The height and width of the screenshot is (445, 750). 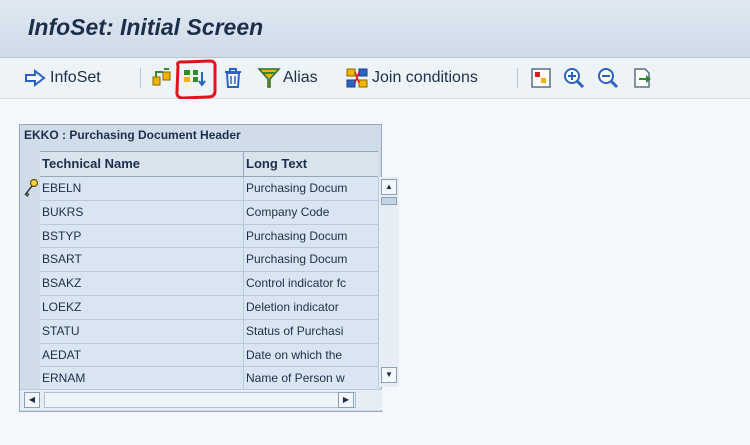 I want to click on add-table-icon, so click(x=162, y=78).